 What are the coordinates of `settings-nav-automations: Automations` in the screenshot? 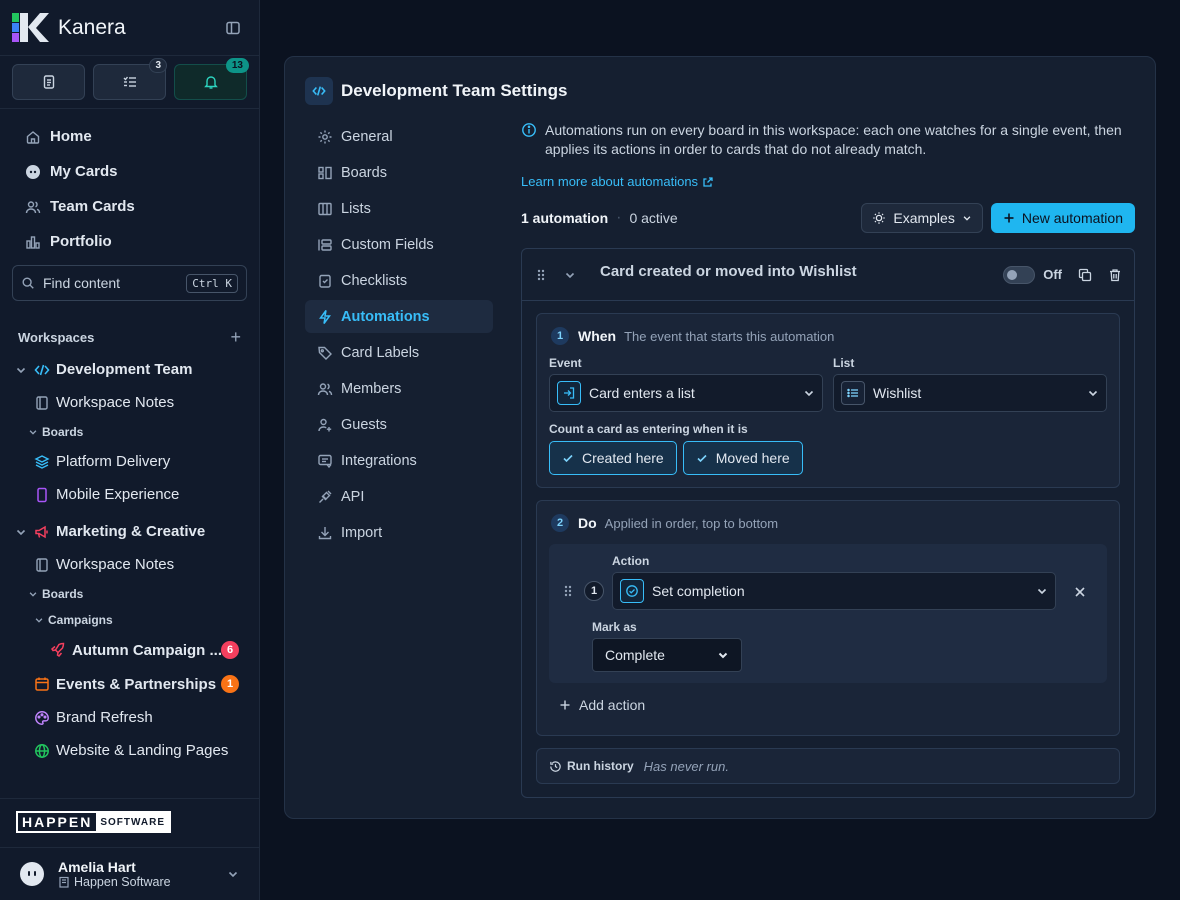 It's located at (399, 316).